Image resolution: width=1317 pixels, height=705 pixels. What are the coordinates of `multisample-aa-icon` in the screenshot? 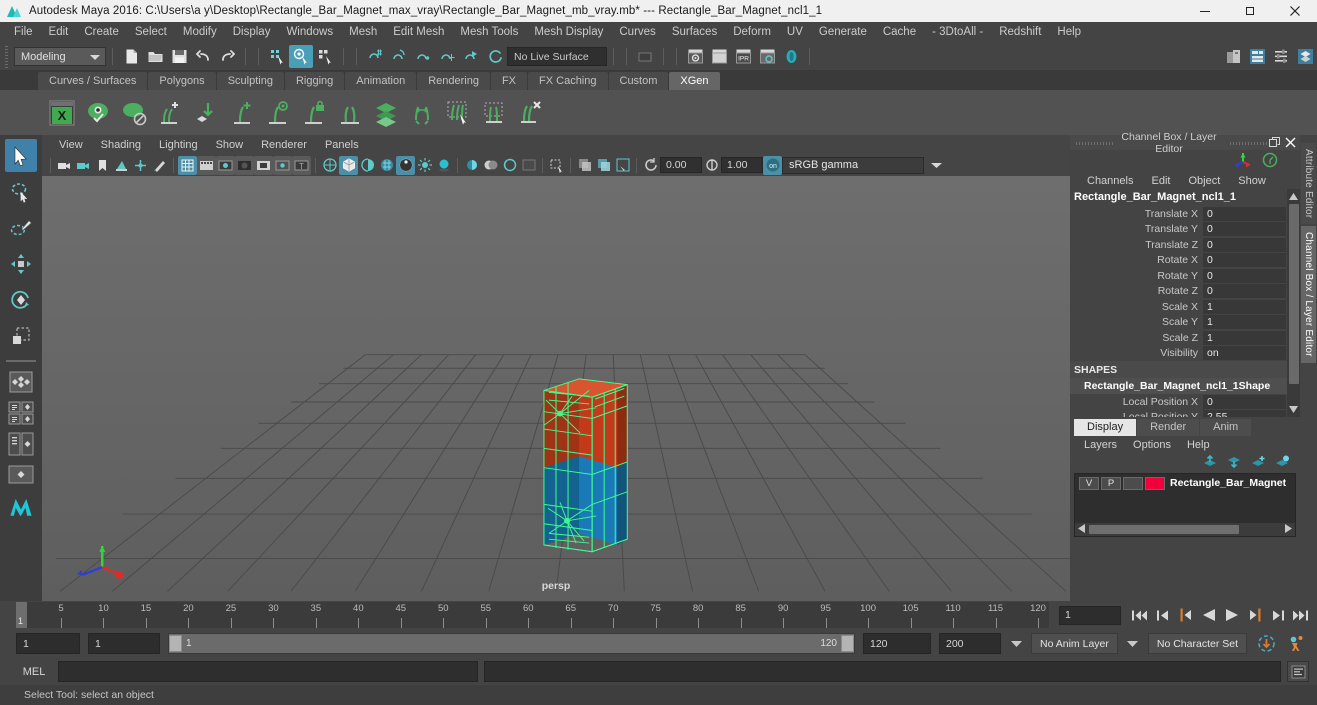 It's located at (490, 165).